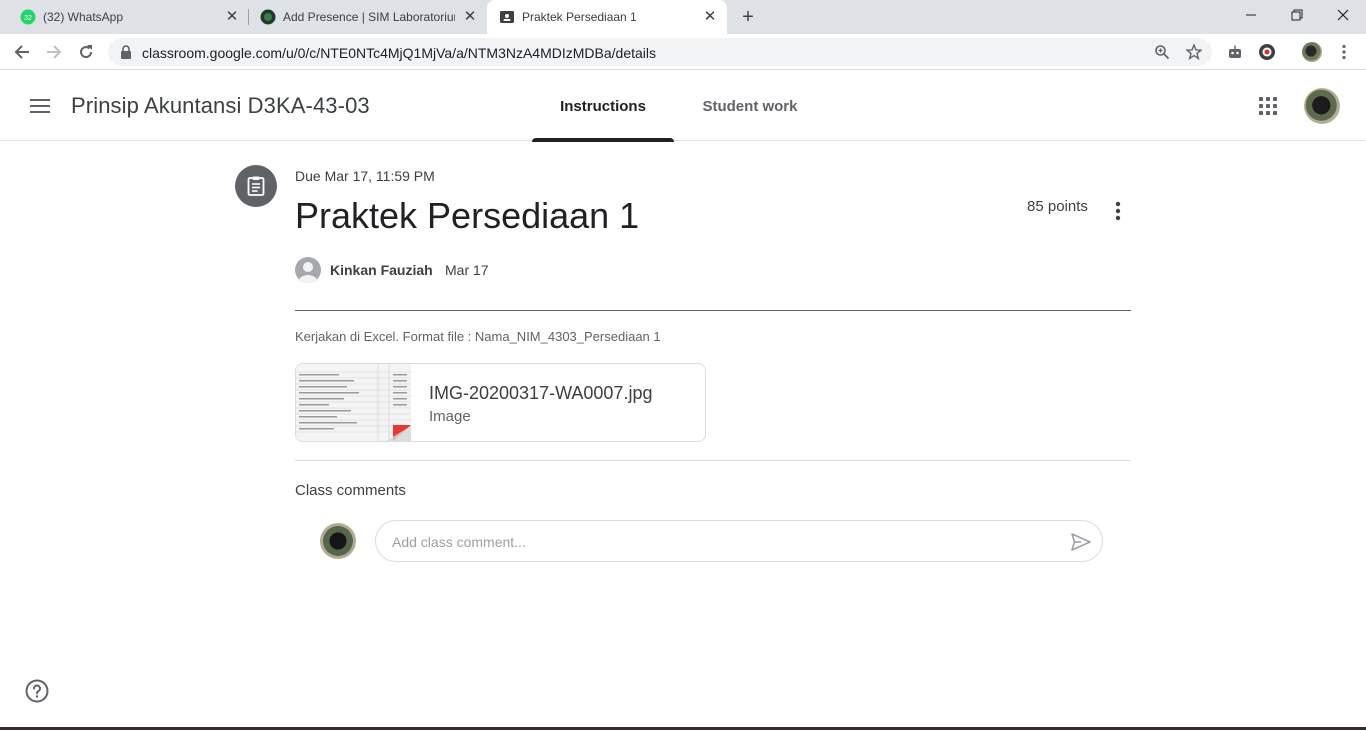  Describe the element at coordinates (256, 186) in the screenshot. I see `assignment-icon` at that location.